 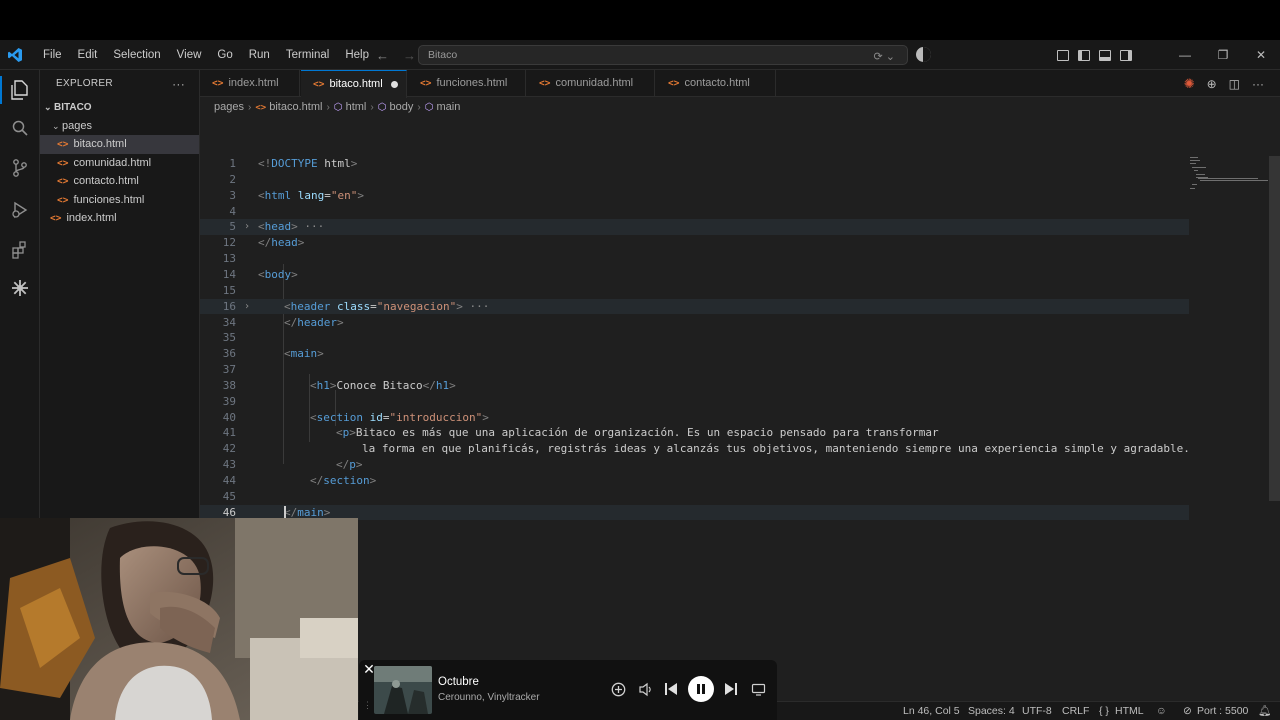 What do you see at coordinates (119, 107) in the screenshot?
I see `tree-root-folder: ⌄ BITACO` at bounding box center [119, 107].